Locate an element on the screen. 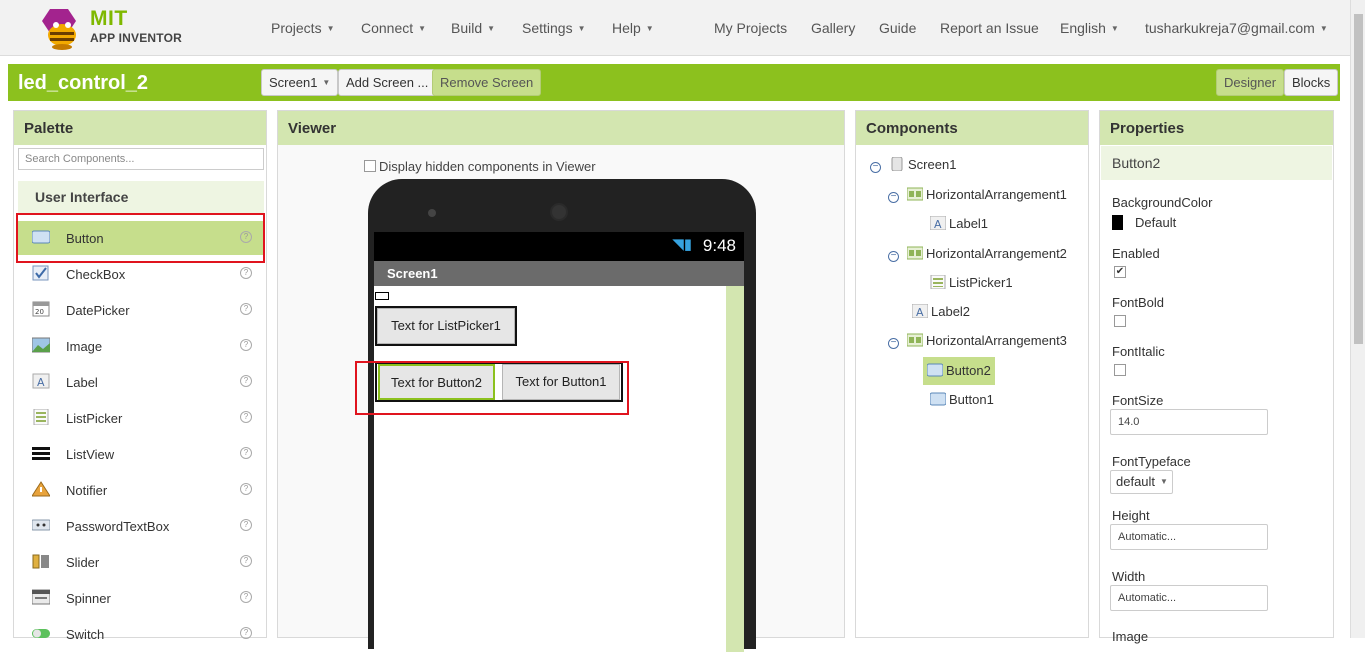  palette-item-label: ListPicker is located at coordinates (94, 418).